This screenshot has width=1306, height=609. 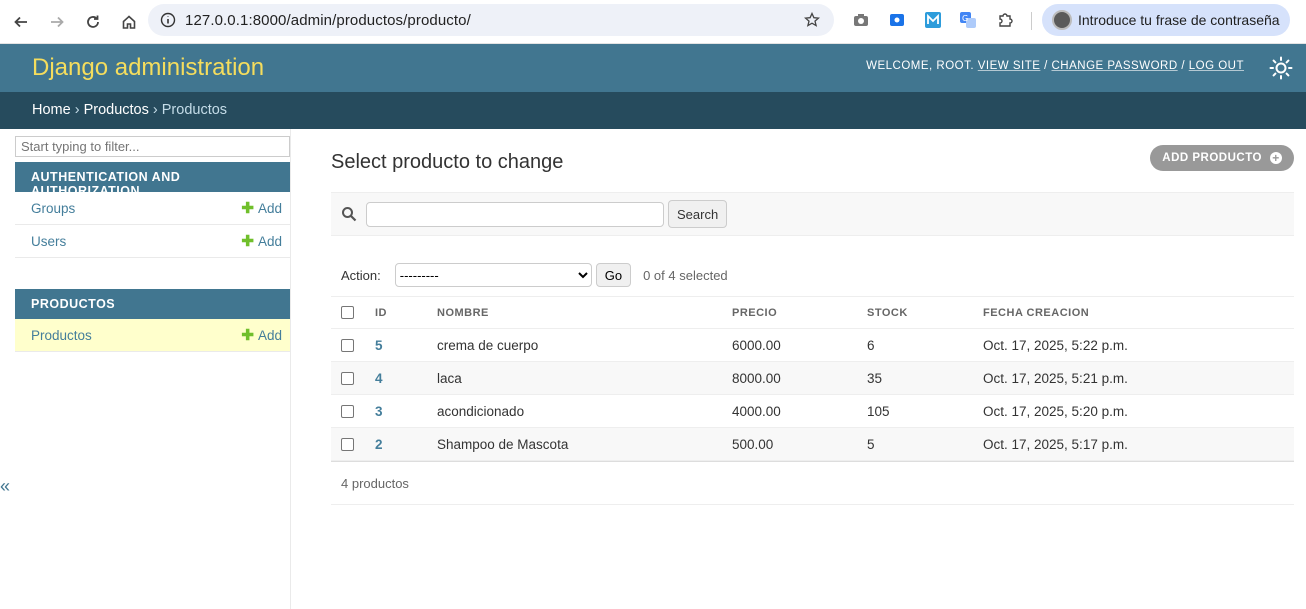 I want to click on add-group-link: ✚ Add, so click(x=261, y=208).